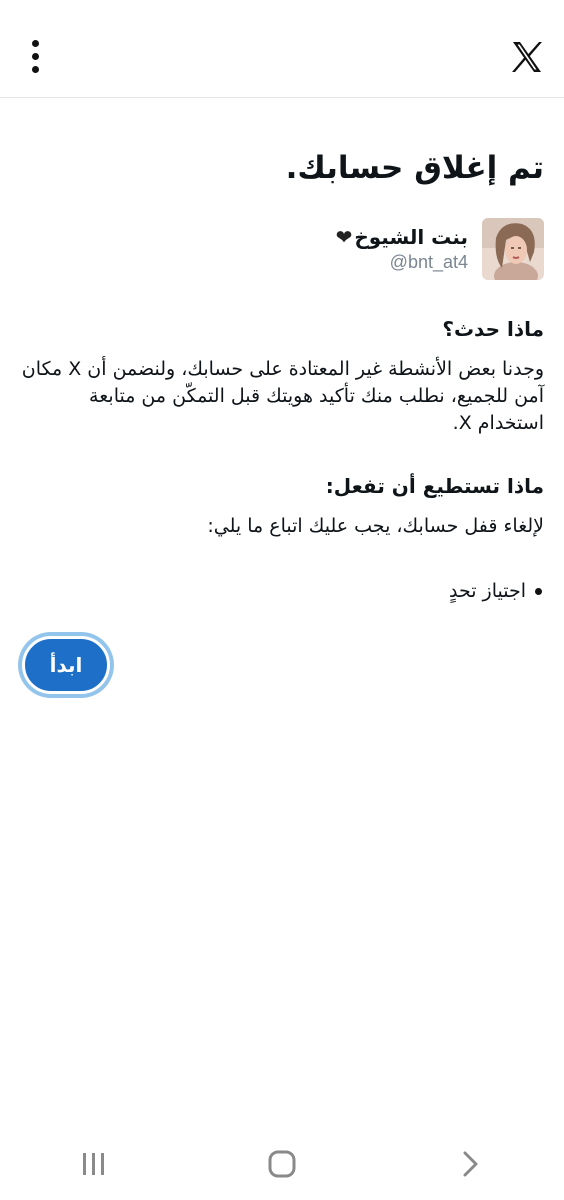 The image size is (564, 1200). What do you see at coordinates (493, 329) in the screenshot?
I see `what-happened-title: ماذا حدث؟` at bounding box center [493, 329].